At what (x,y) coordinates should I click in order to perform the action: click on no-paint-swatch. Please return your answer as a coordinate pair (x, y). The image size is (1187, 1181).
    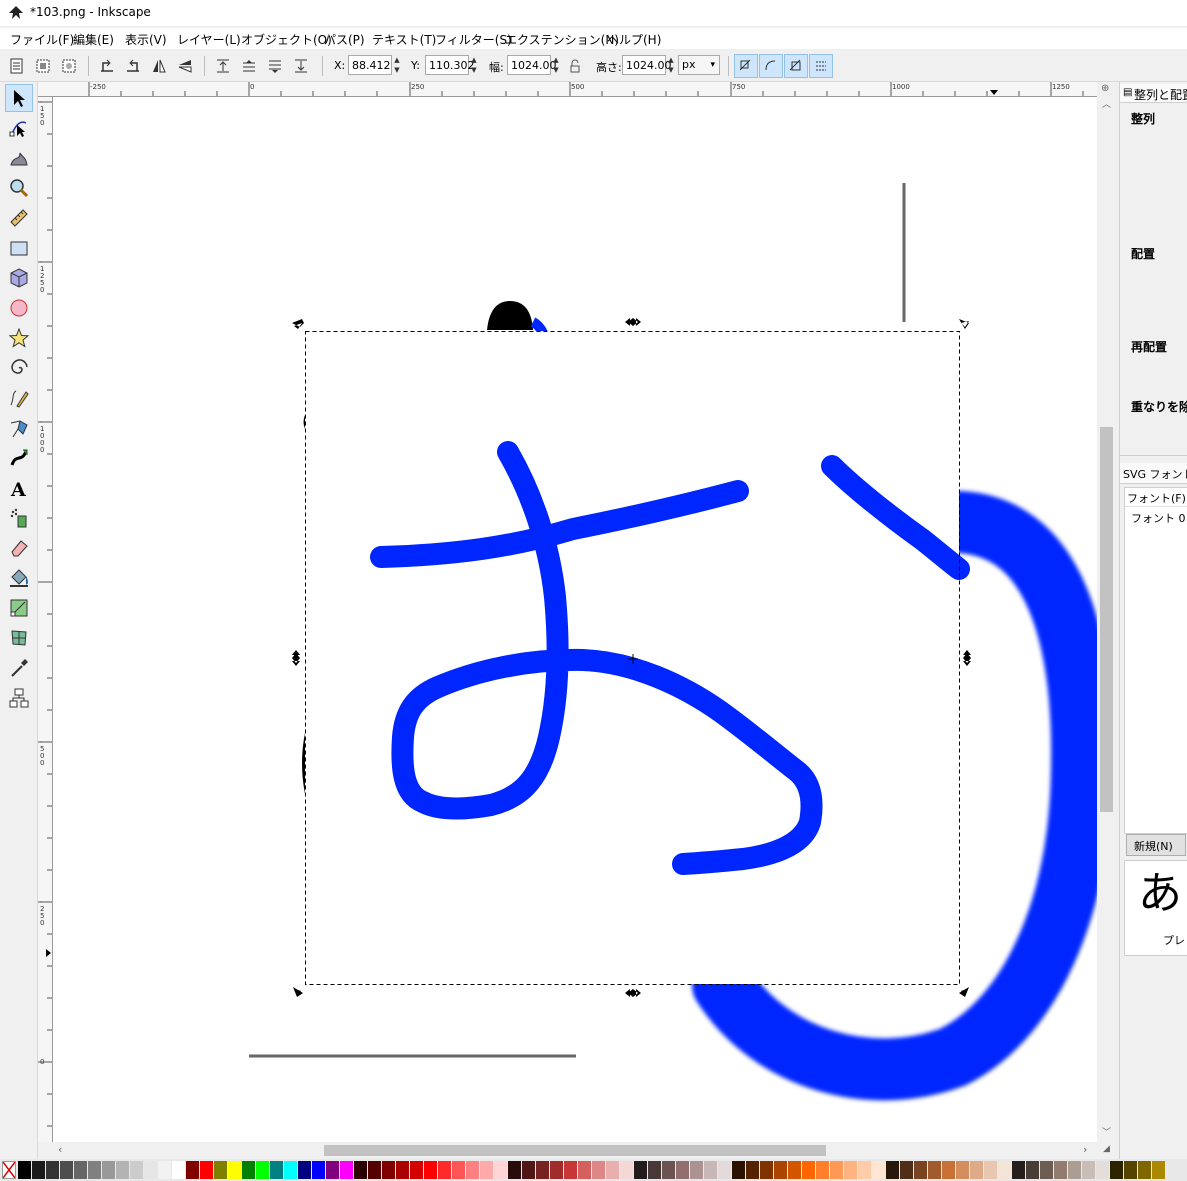
    Looking at the image, I should click on (9, 1170).